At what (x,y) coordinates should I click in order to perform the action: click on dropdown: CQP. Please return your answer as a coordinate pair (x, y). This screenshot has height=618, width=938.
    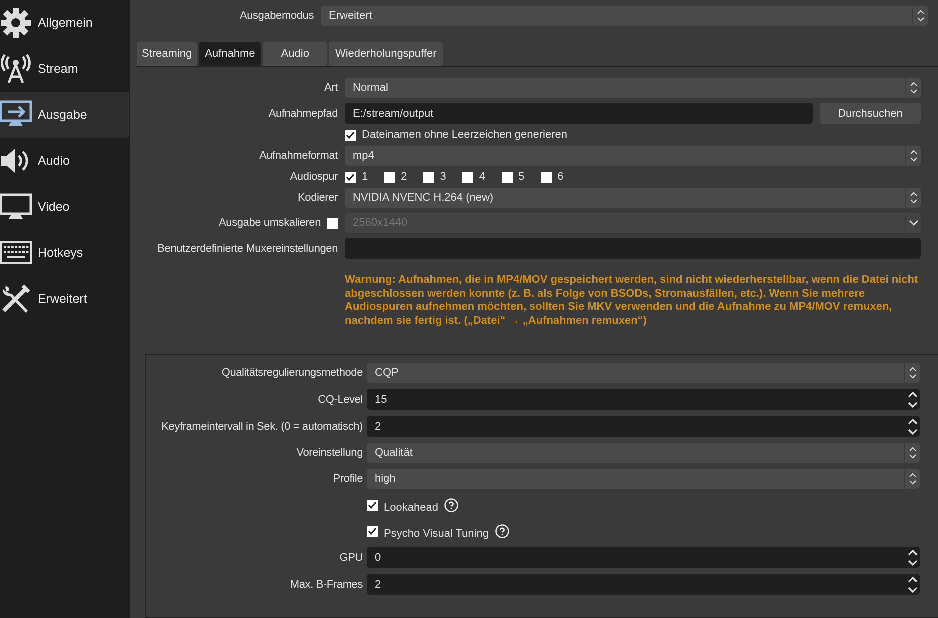
    Looking at the image, I should click on (643, 373).